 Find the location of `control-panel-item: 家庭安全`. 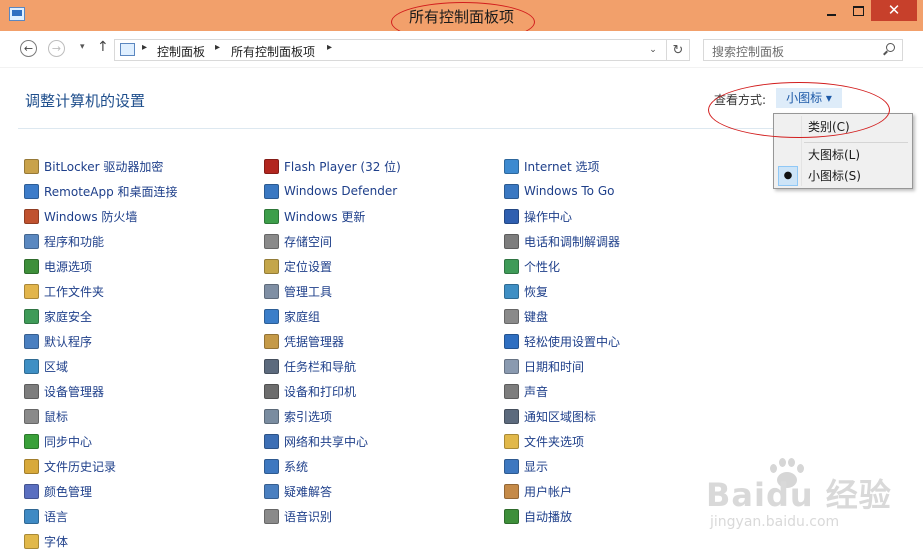

control-panel-item: 家庭安全 is located at coordinates (58, 316).